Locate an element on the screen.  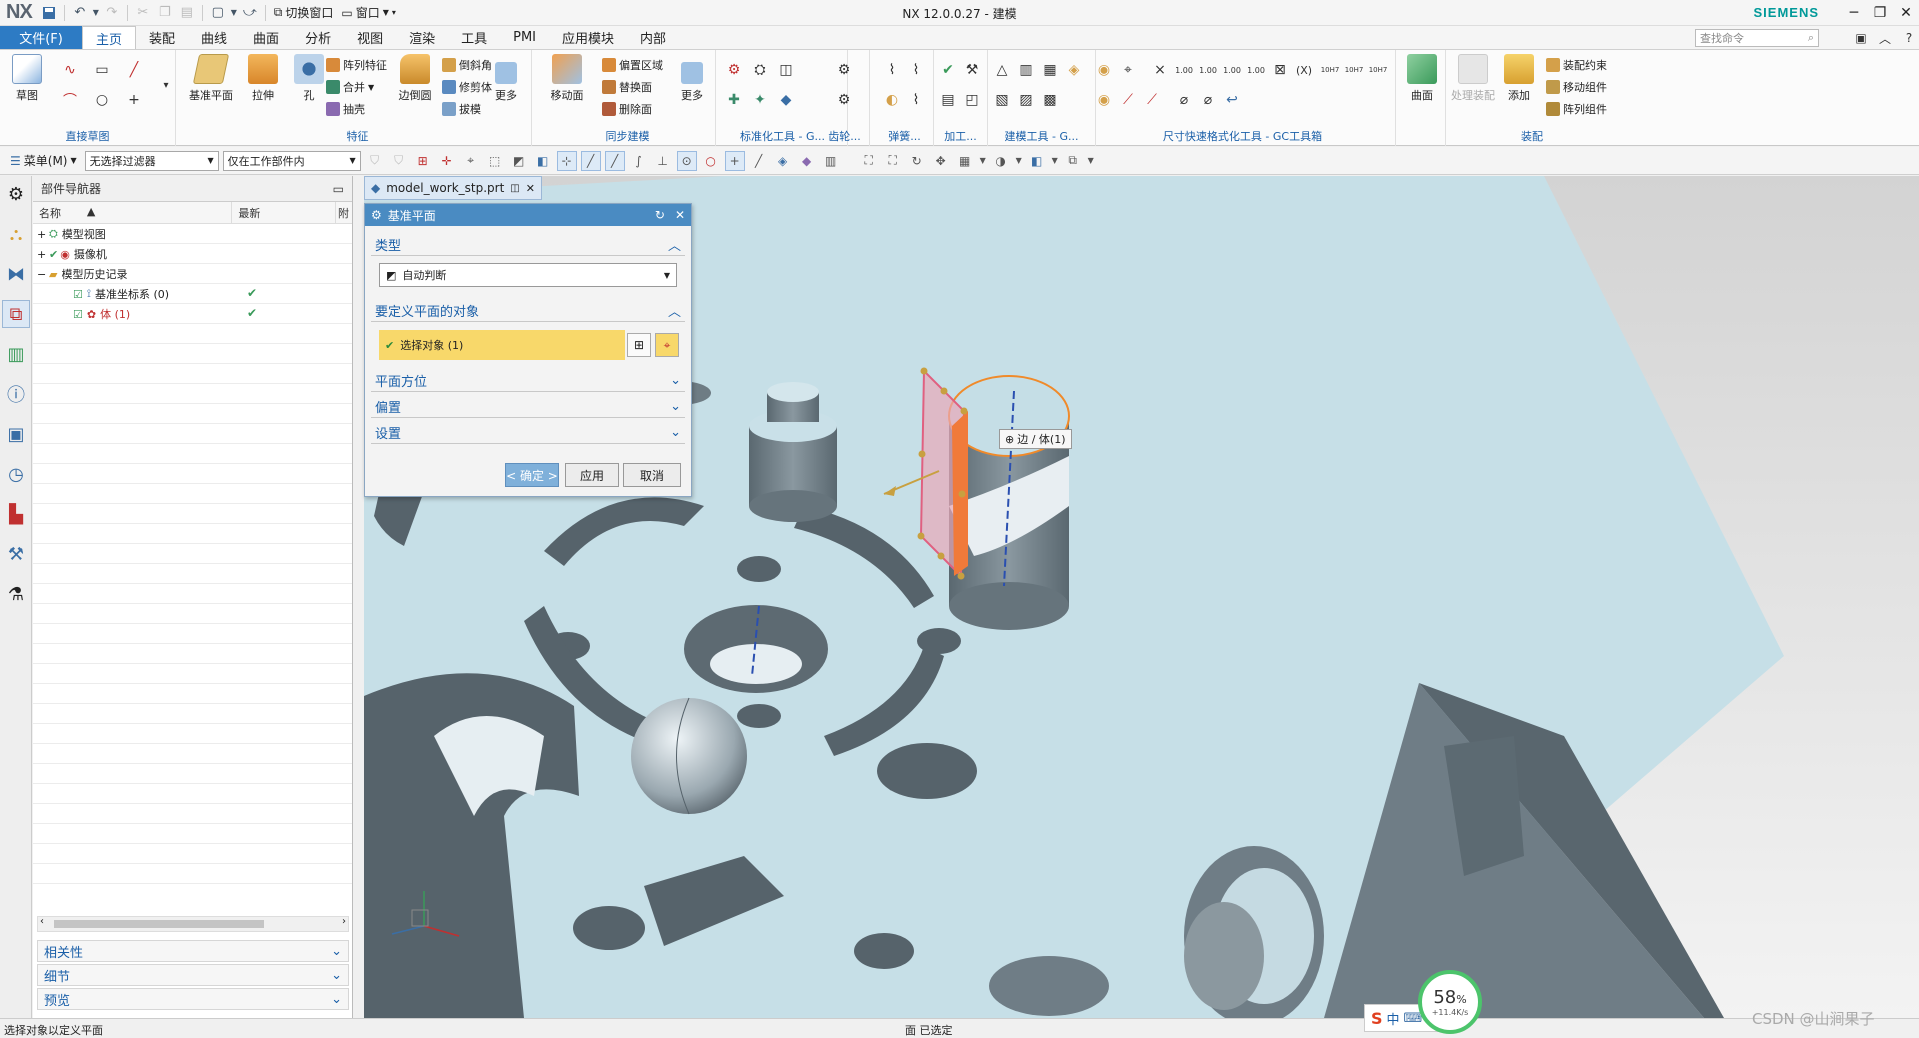
cut-icon: ✂ is located at coordinates (143, 13).